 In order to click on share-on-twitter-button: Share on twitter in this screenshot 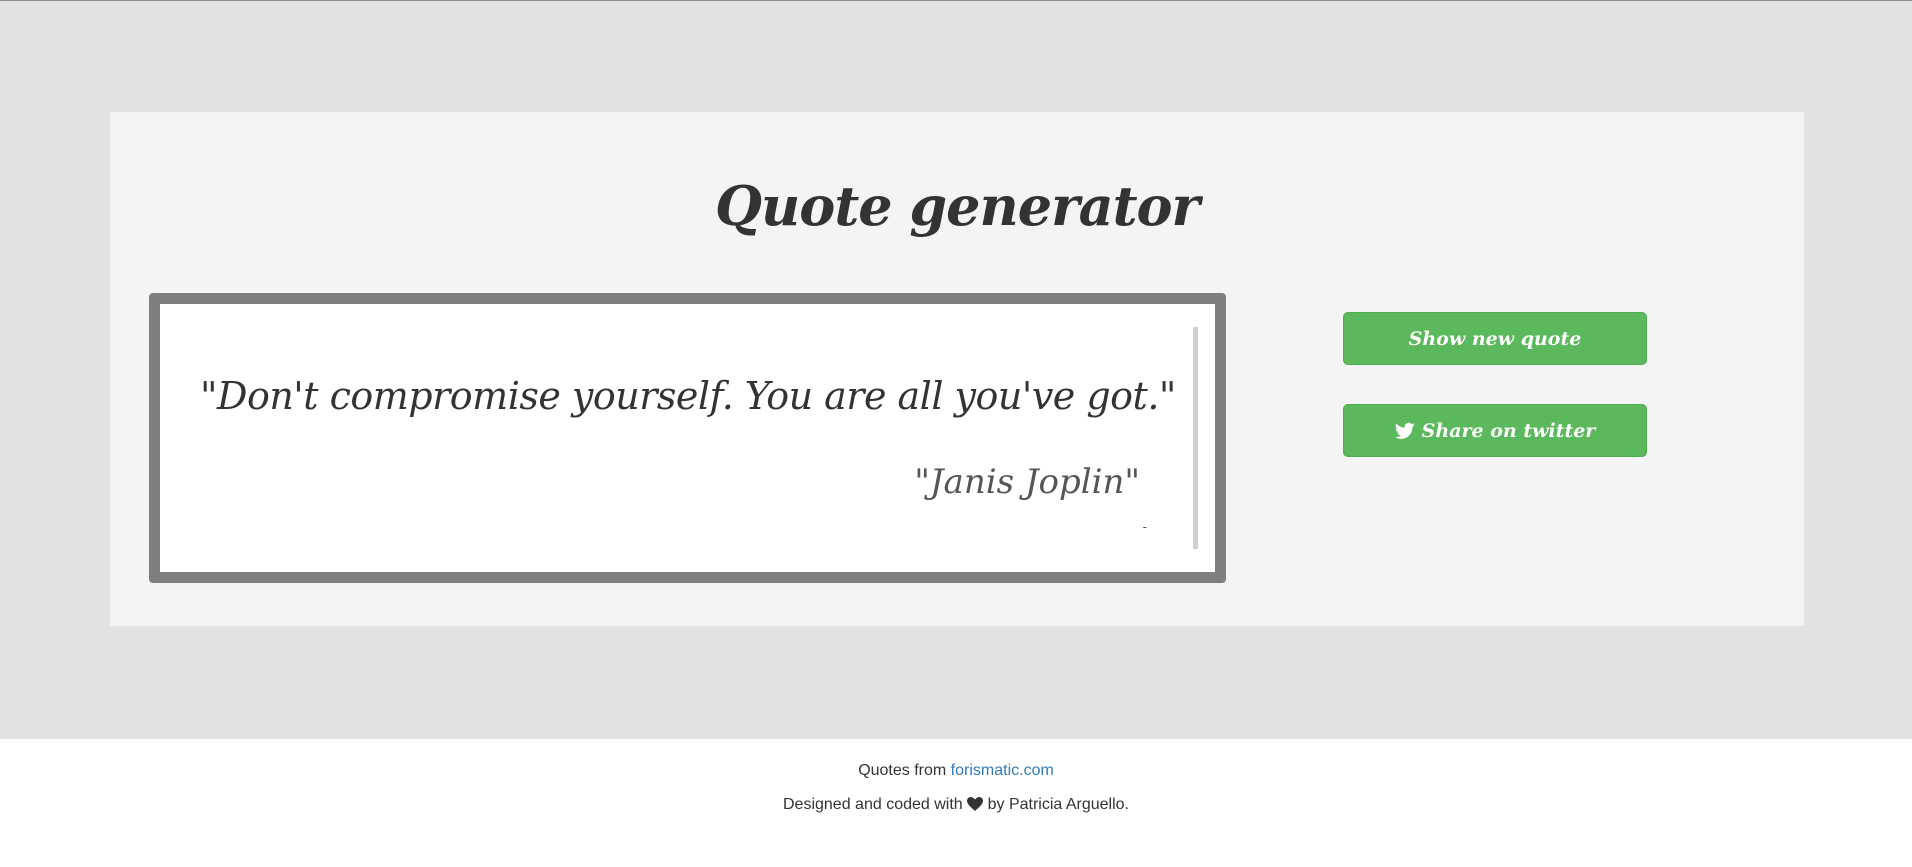, I will do `click(1495, 430)`.